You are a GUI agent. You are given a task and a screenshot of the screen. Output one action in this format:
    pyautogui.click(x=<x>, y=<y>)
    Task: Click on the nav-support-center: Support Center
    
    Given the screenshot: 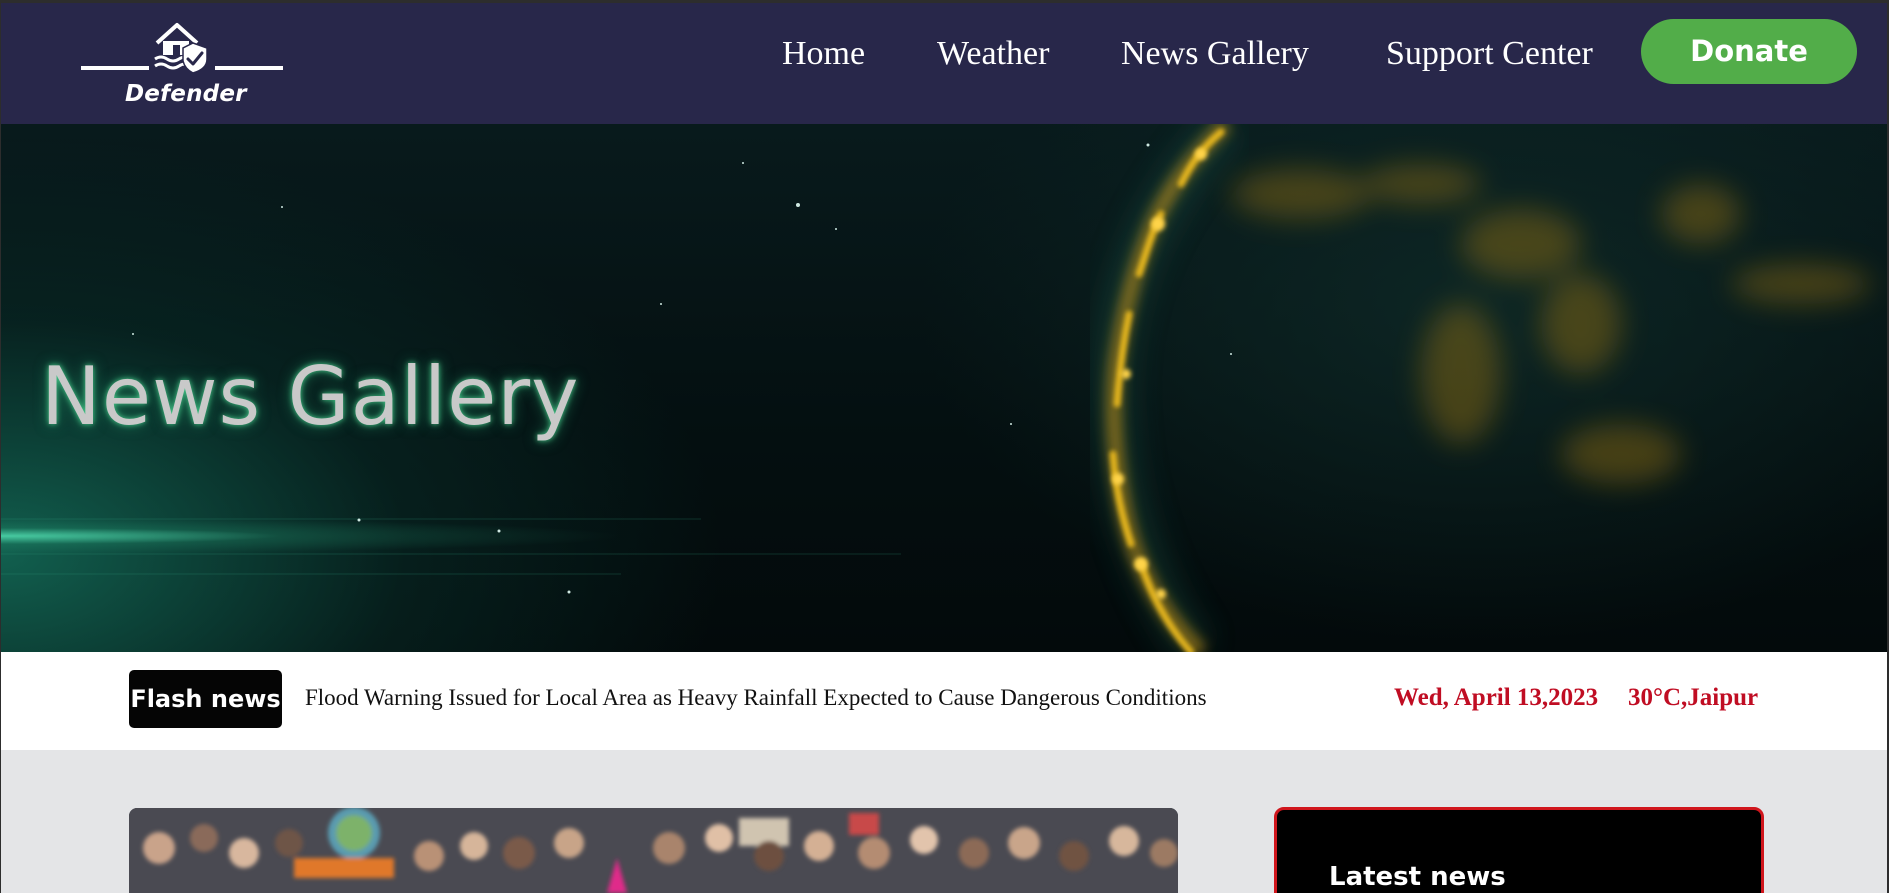 What is the action you would take?
    pyautogui.click(x=1489, y=54)
    